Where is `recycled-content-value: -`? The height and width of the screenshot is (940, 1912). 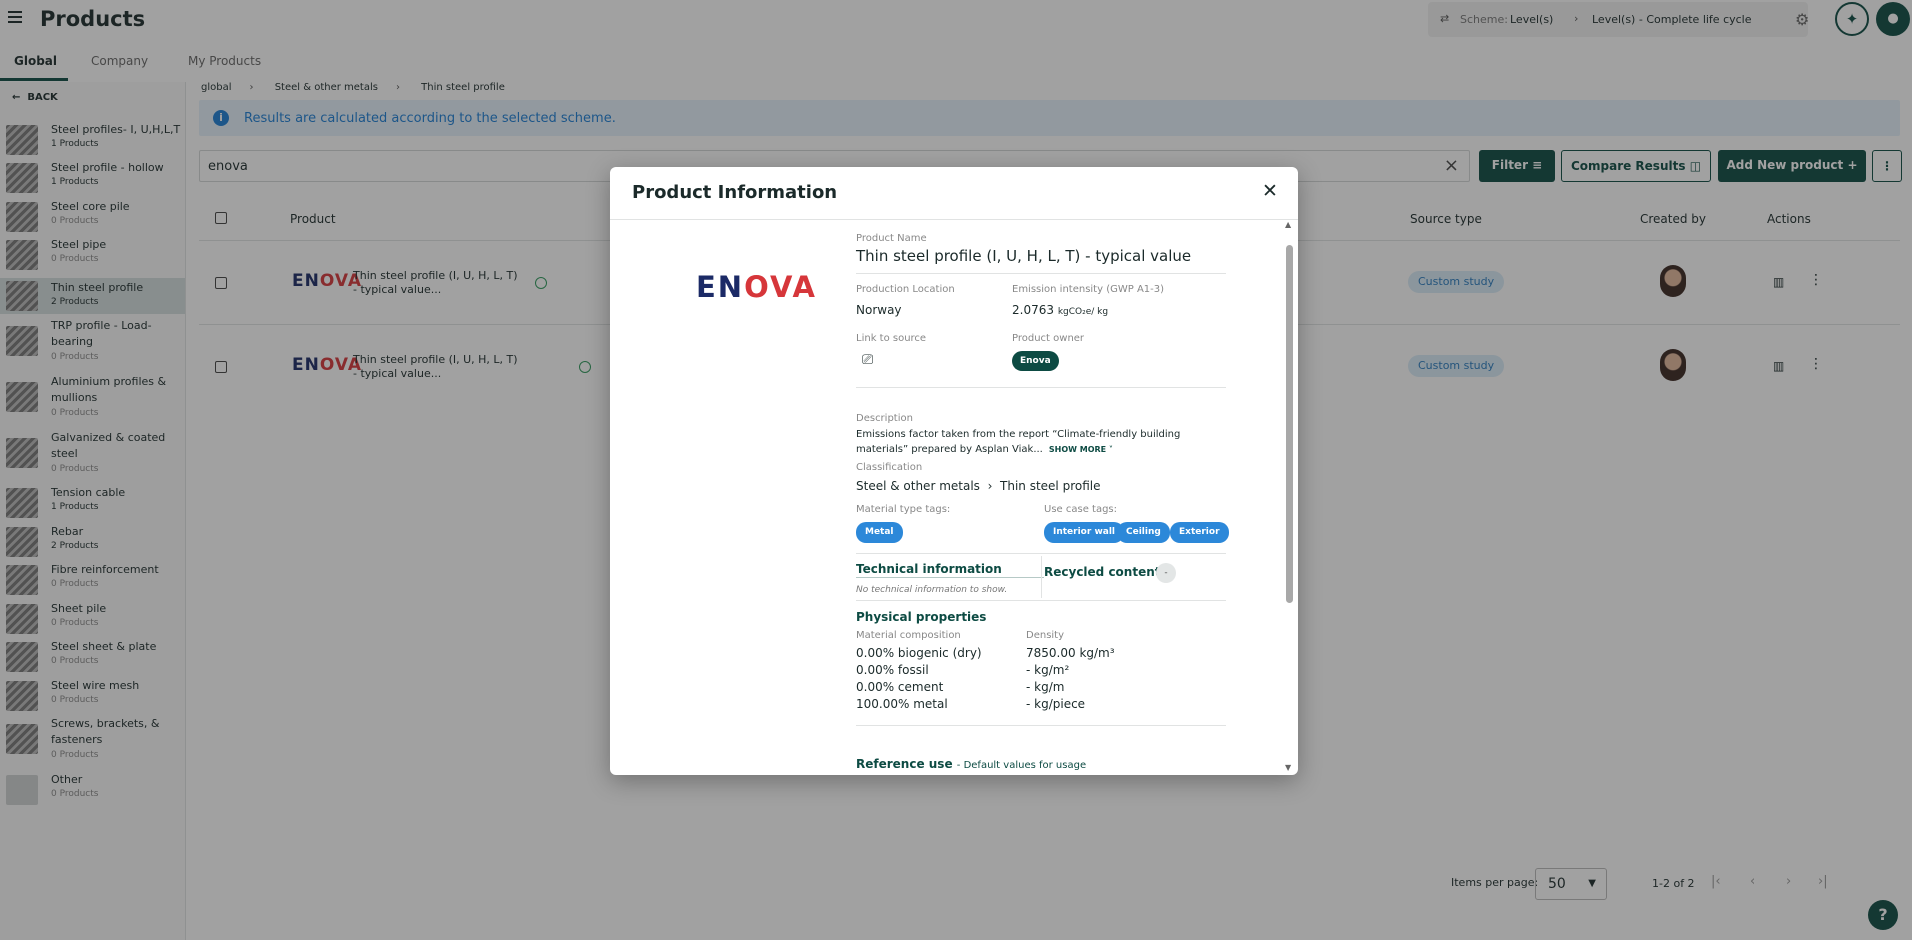
recycled-content-value: - is located at coordinates (1166, 573).